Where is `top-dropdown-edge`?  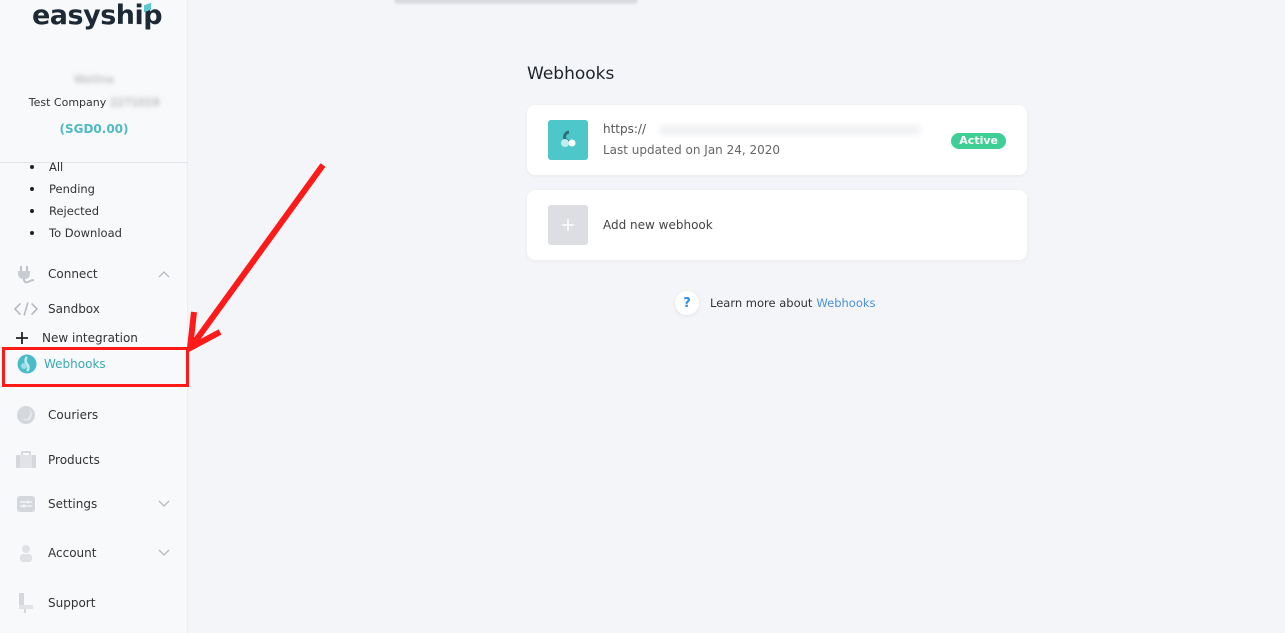
top-dropdown-edge is located at coordinates (516, 1).